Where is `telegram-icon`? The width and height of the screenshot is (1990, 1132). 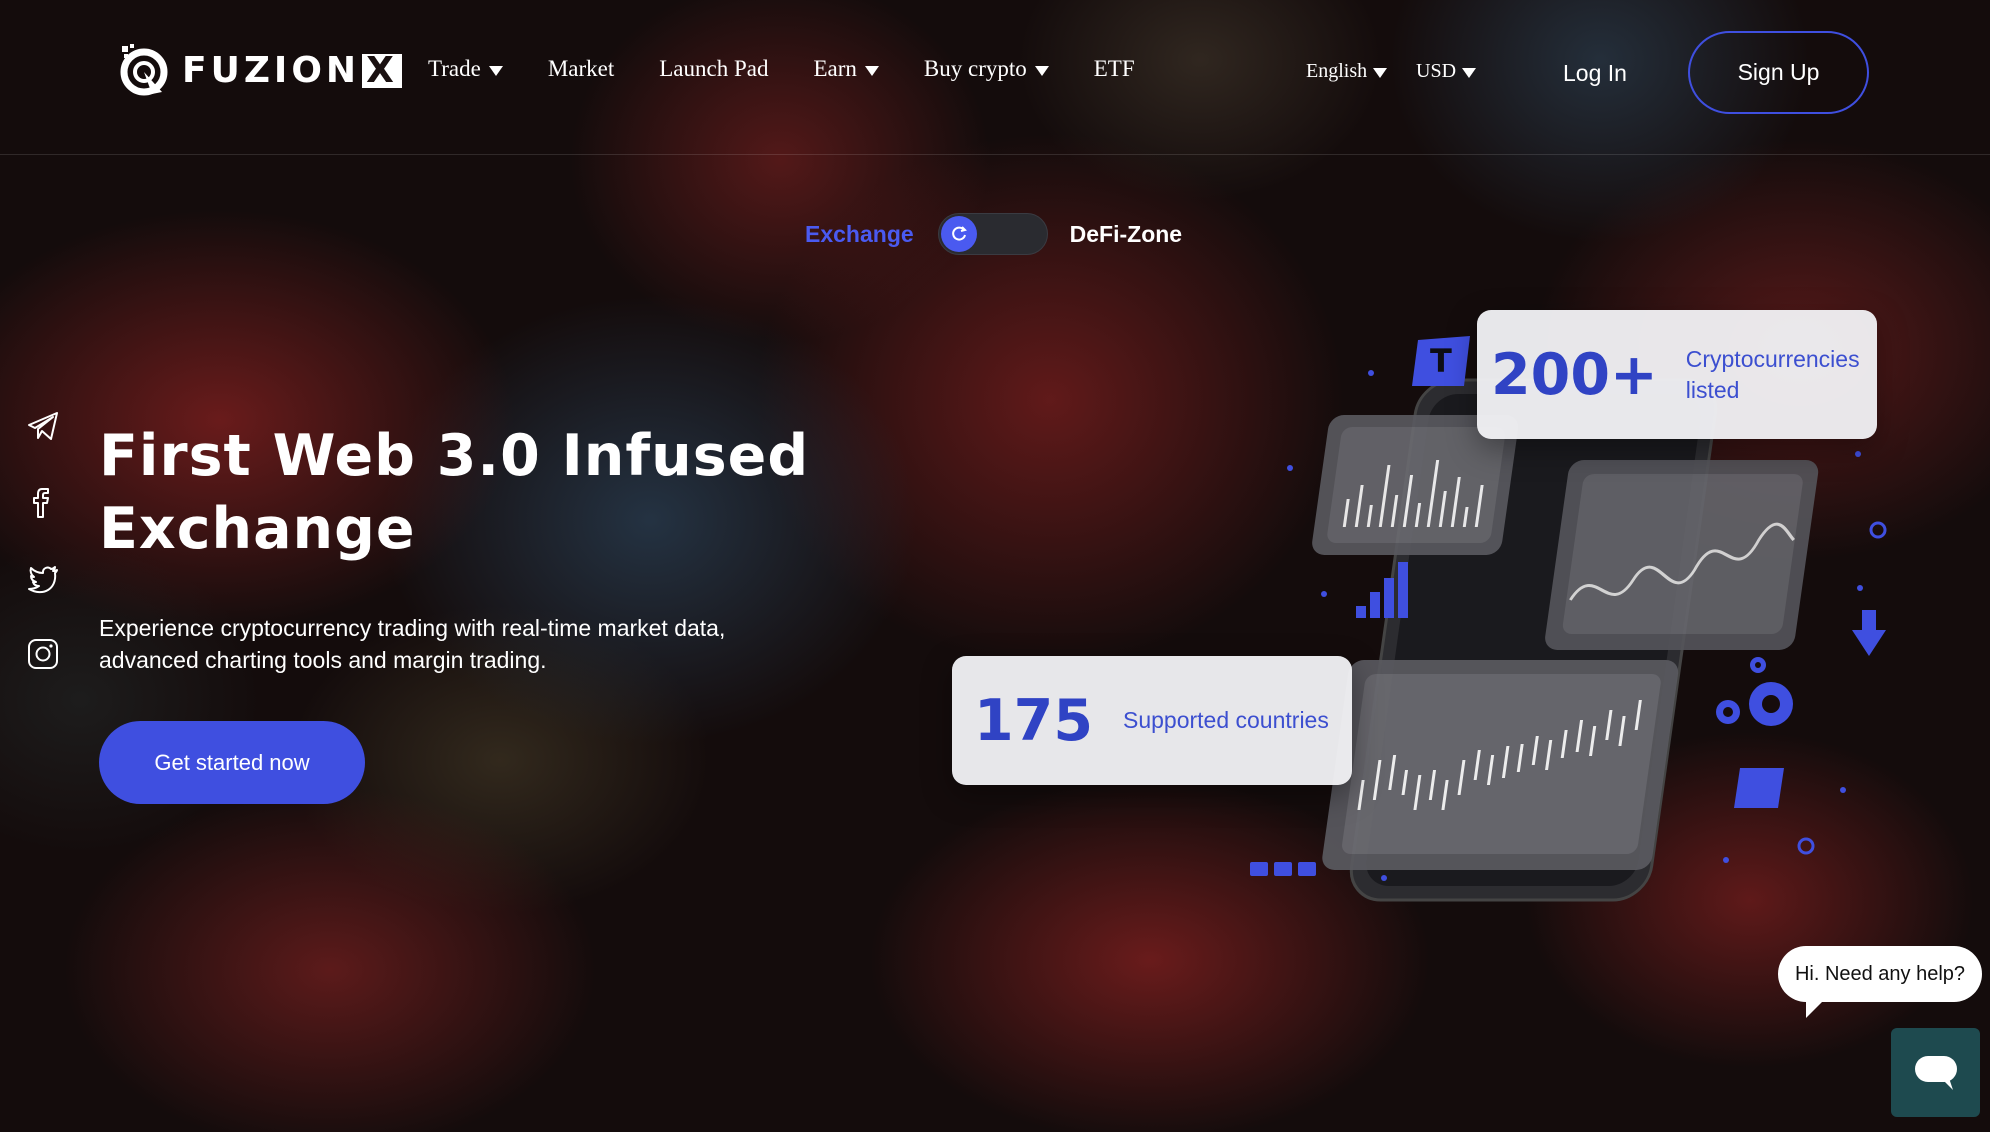 telegram-icon is located at coordinates (43, 426).